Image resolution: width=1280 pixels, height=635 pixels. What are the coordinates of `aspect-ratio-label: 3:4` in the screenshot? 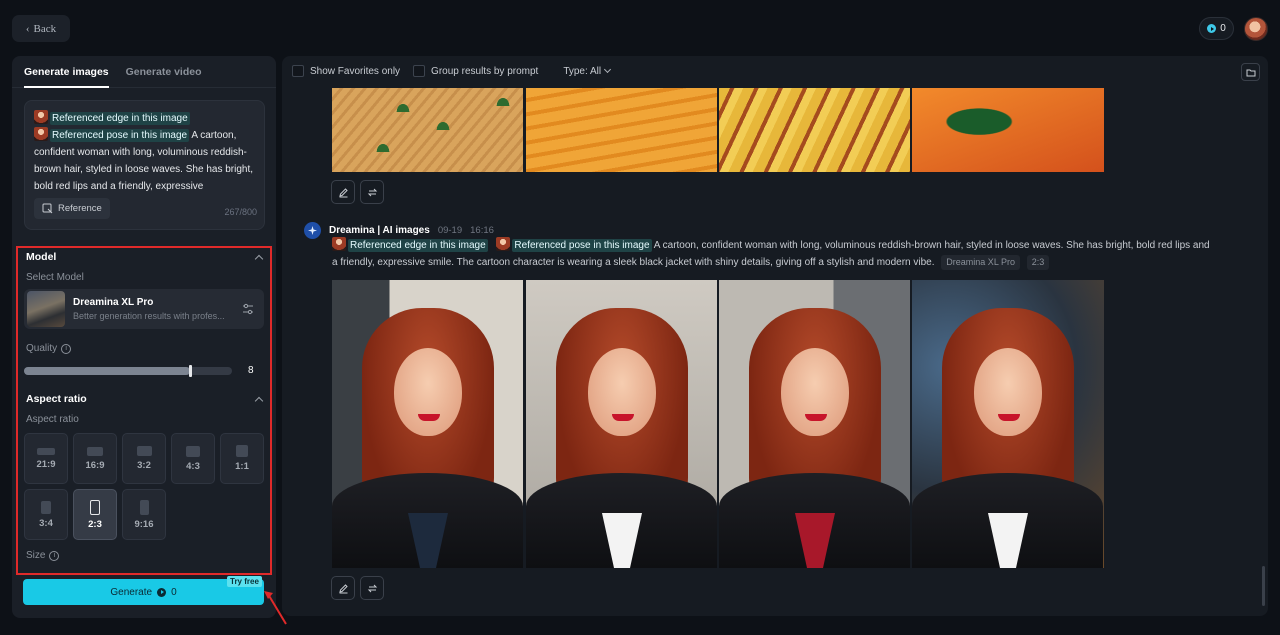 It's located at (46, 523).